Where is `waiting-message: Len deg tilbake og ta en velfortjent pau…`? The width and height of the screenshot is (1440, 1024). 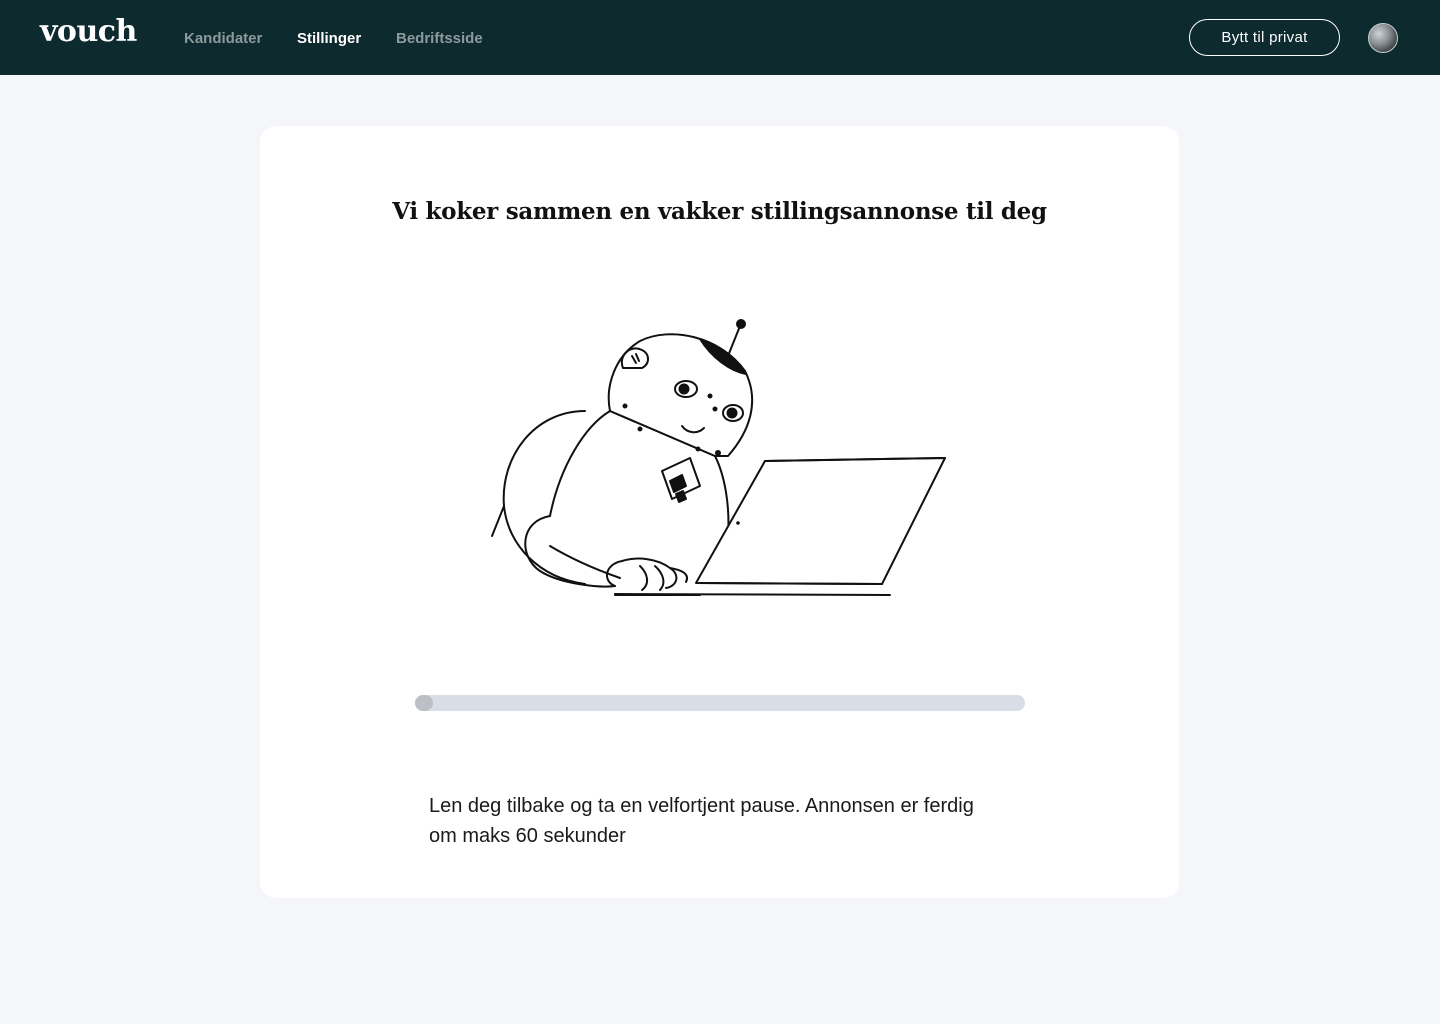
waiting-message: Len deg tilbake og ta en velfortjent pau… is located at coordinates (701, 821).